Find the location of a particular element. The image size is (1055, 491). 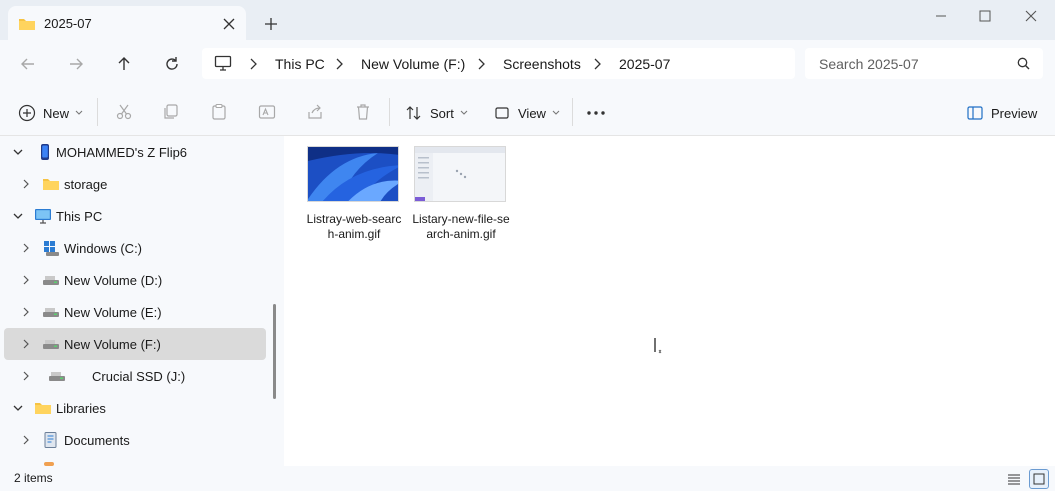

plus-circle-icon is located at coordinates (27, 113).